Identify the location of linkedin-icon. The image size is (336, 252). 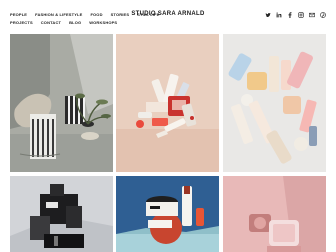
(279, 15).